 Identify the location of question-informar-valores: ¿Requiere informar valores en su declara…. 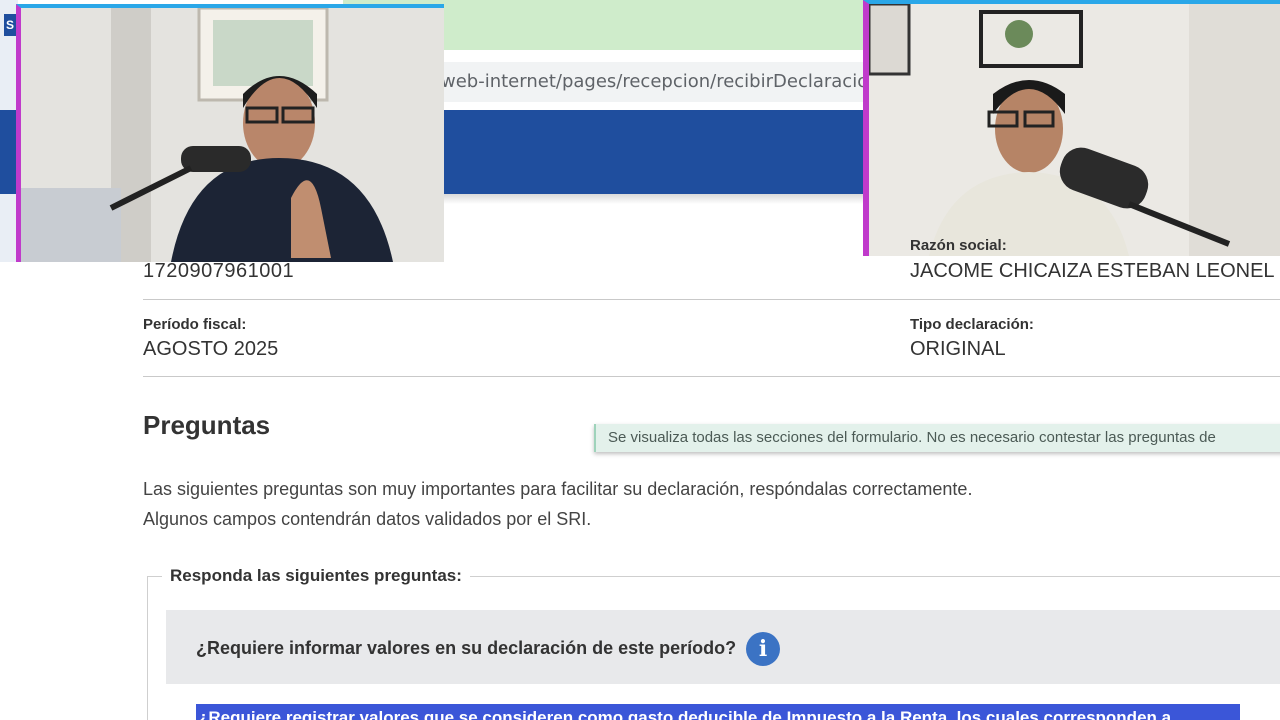
(466, 648).